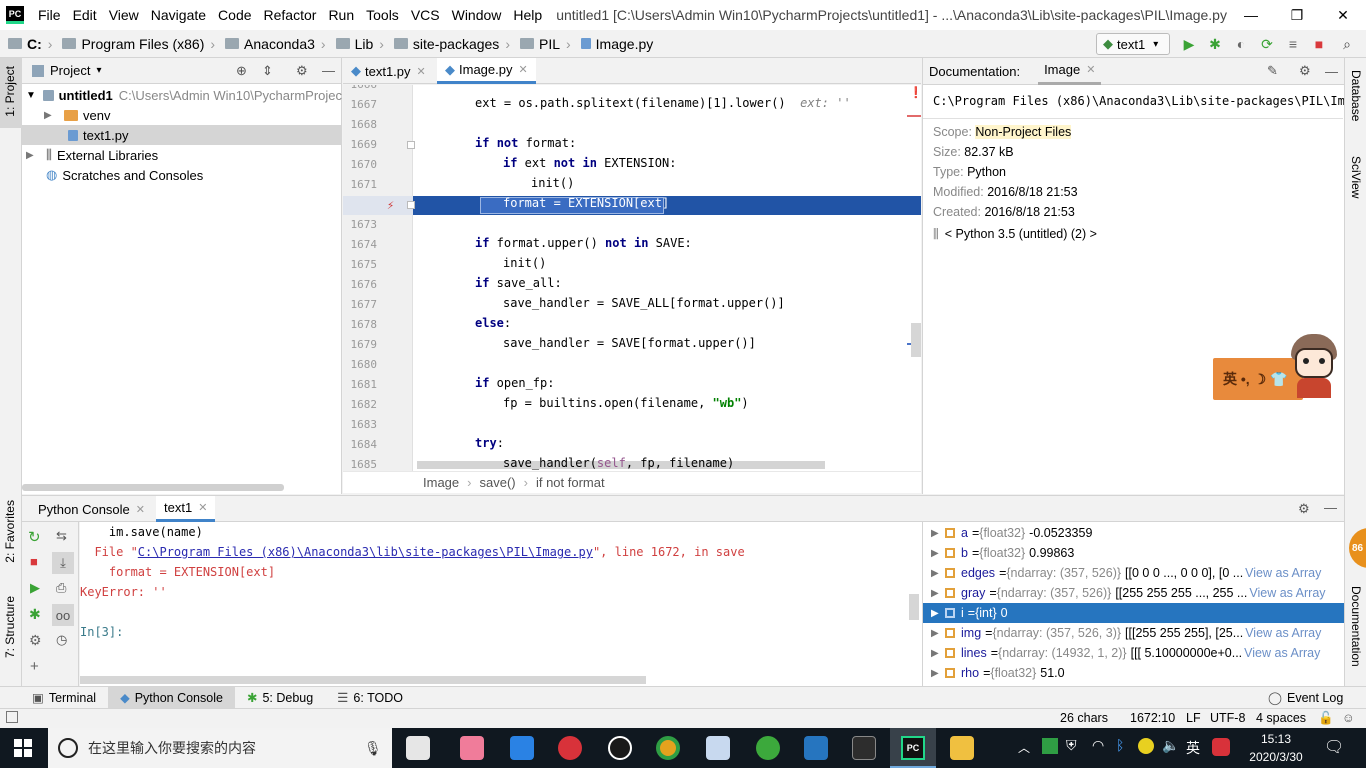 The image size is (1366, 768). What do you see at coordinates (182, 175) in the screenshot?
I see `tree-item-scratches: ◍ Scratches and Consoles` at bounding box center [182, 175].